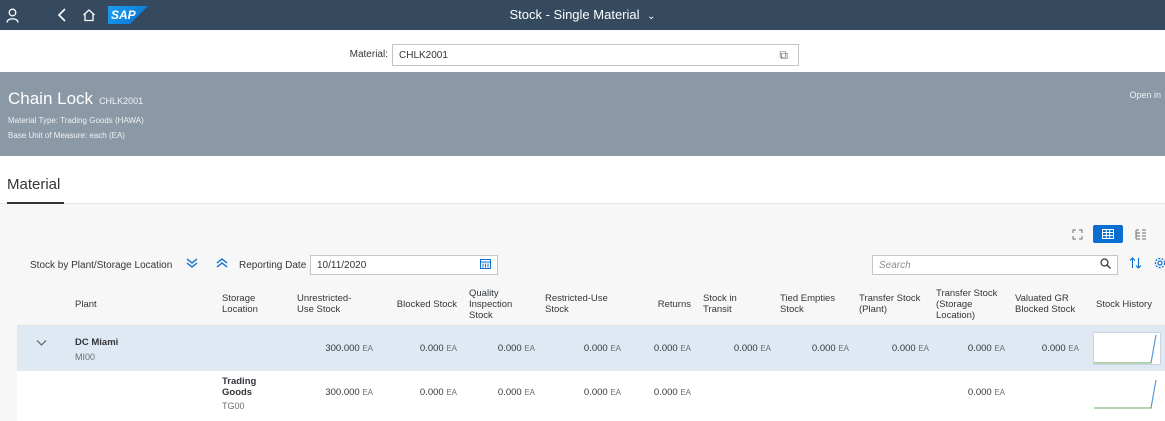  I want to click on col-stock-history: Stock History, so click(1128, 304).